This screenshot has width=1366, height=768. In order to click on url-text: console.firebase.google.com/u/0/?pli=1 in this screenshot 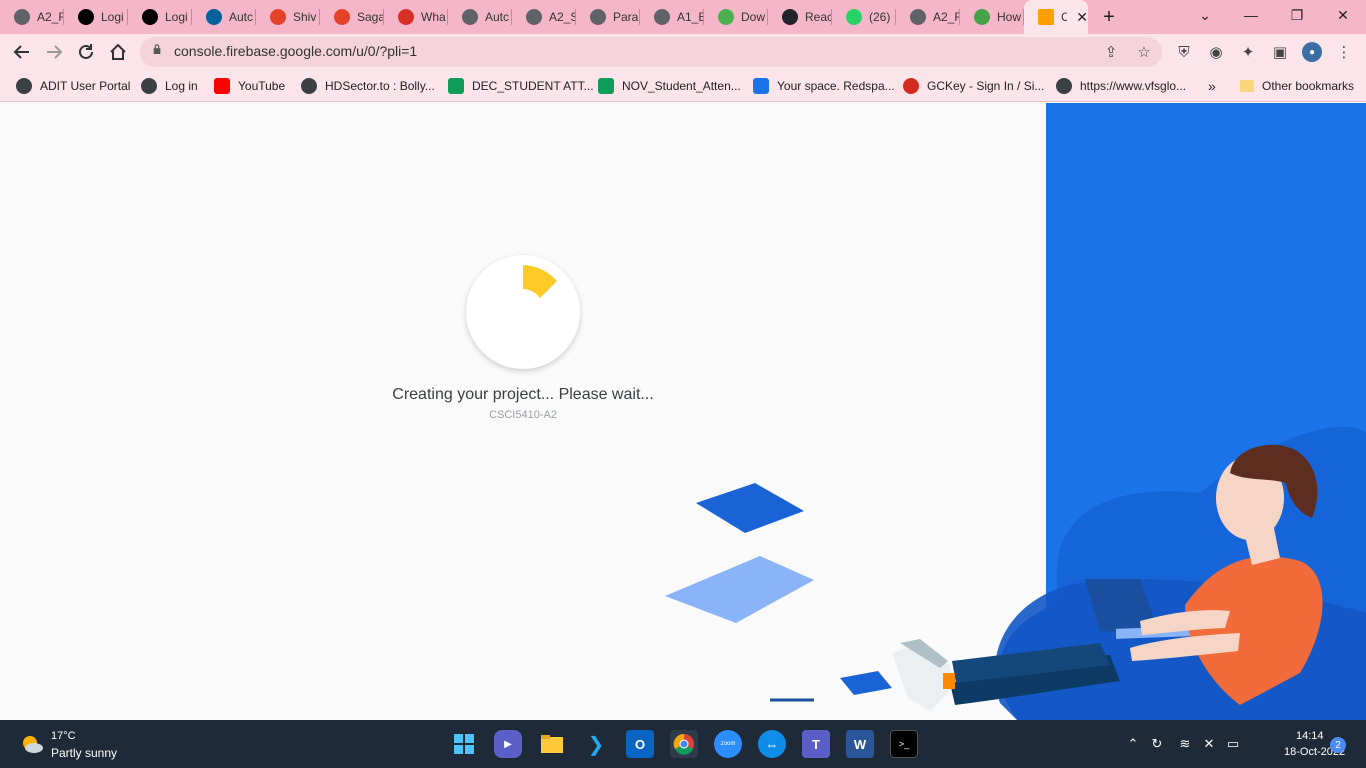, I will do `click(295, 51)`.